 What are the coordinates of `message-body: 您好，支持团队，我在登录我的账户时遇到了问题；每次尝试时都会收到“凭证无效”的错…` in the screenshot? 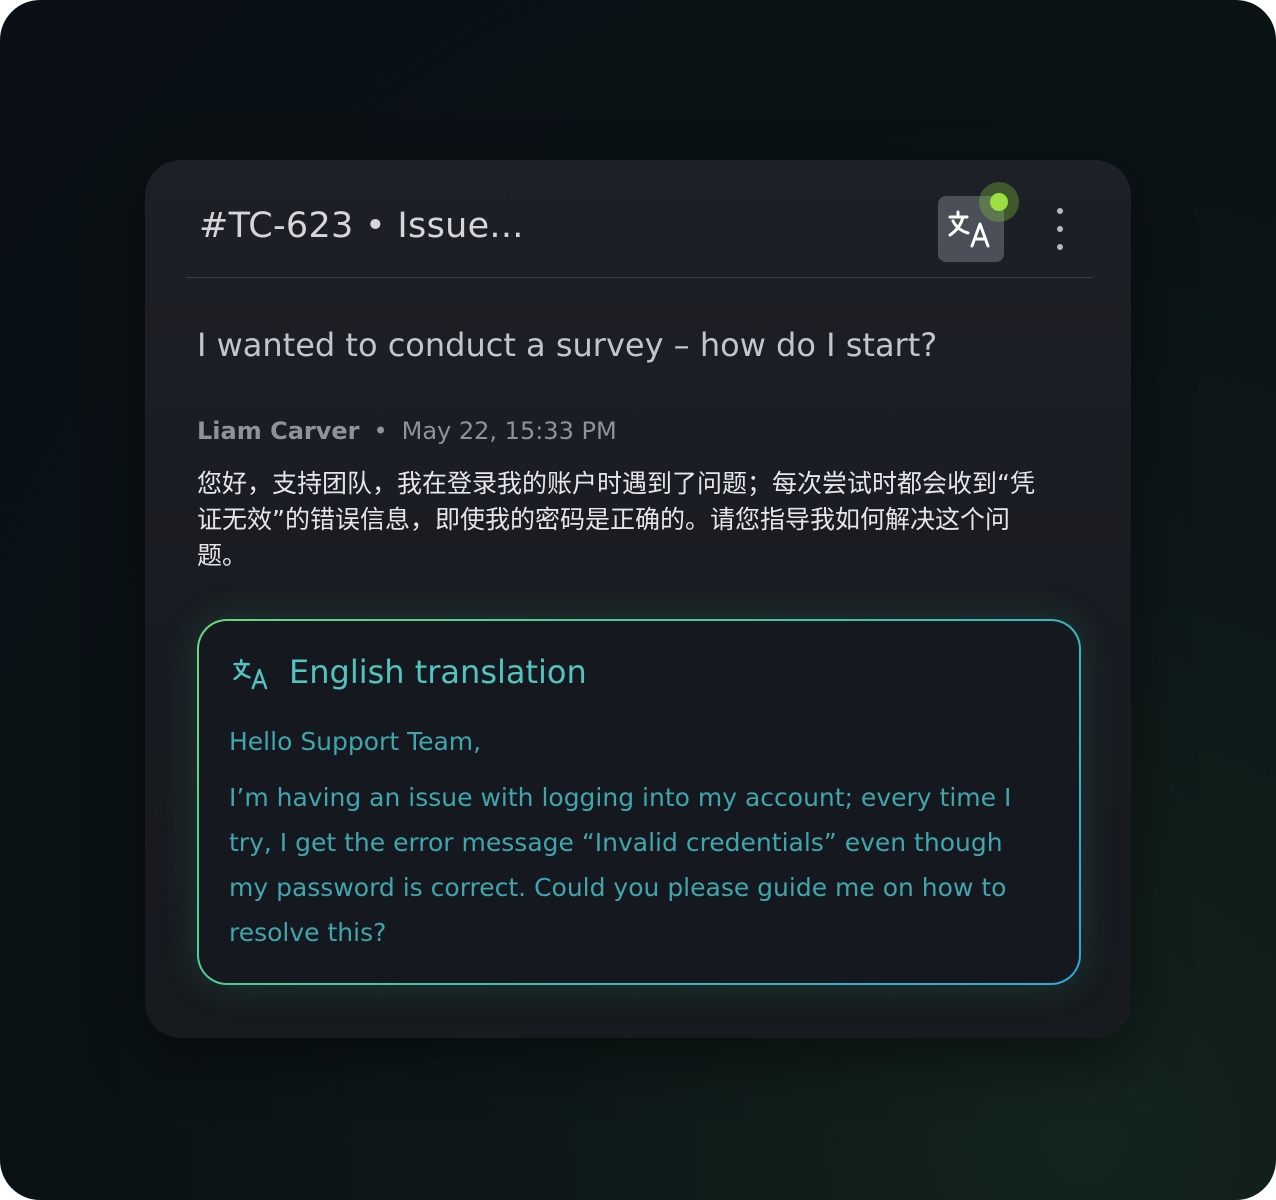 It's located at (616, 519).